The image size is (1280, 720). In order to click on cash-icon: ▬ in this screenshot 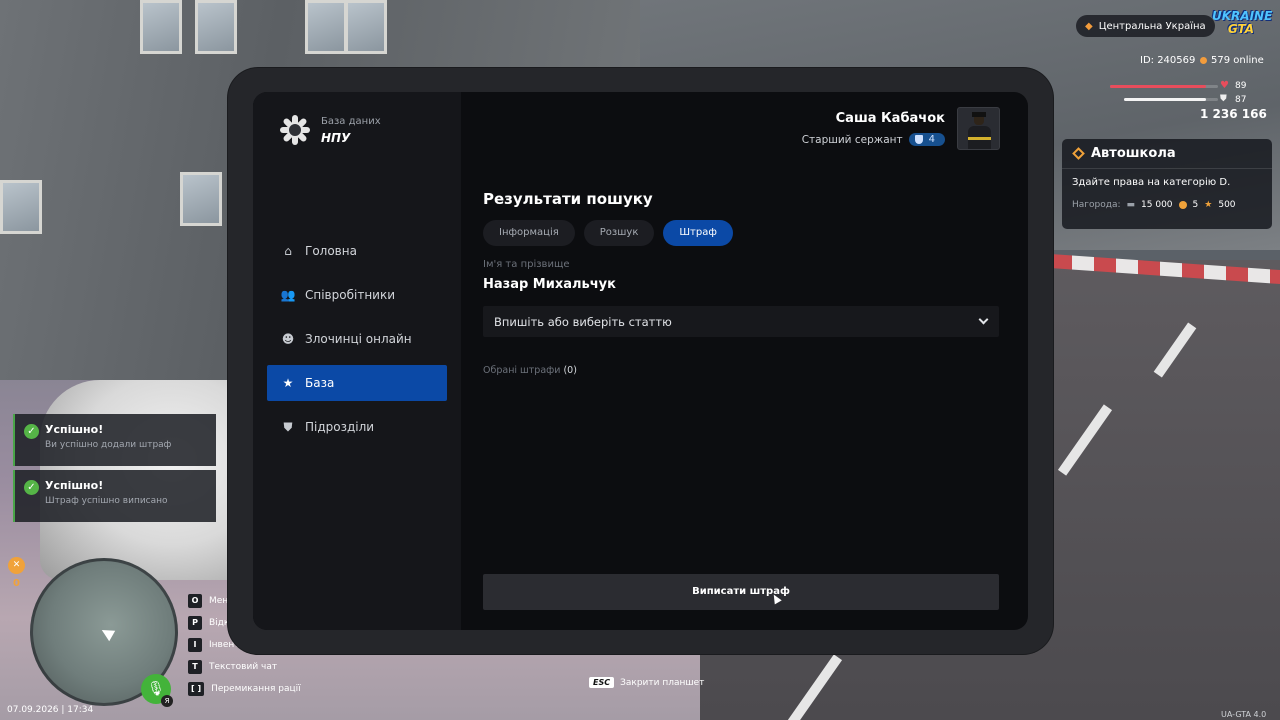, I will do `click(1131, 205)`.